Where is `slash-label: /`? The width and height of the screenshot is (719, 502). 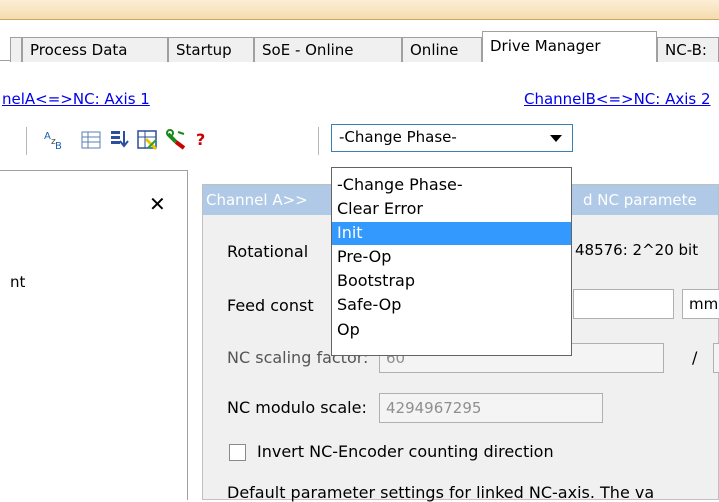 slash-label: / is located at coordinates (695, 357).